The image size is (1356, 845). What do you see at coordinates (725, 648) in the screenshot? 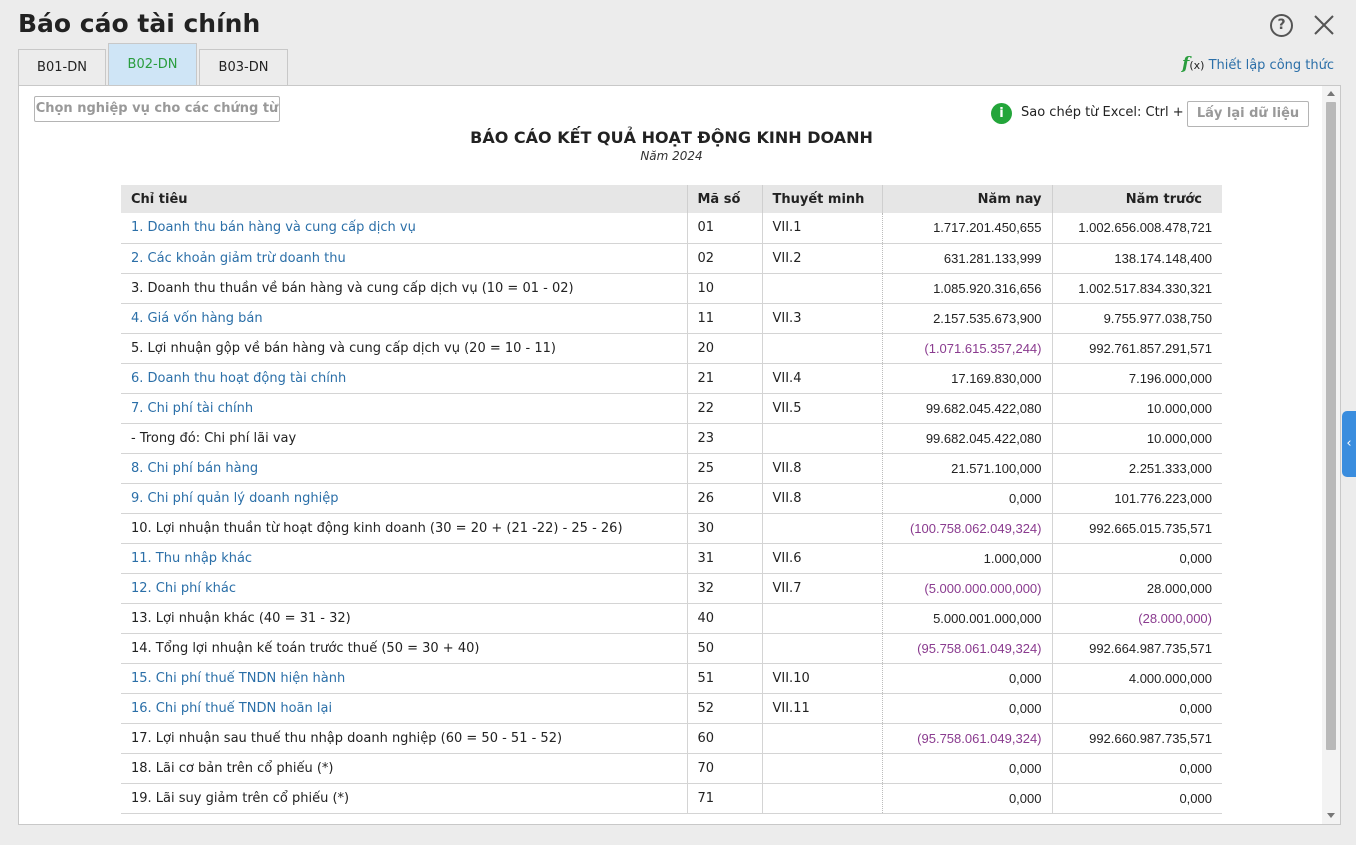
I see `row-code: 50` at bounding box center [725, 648].